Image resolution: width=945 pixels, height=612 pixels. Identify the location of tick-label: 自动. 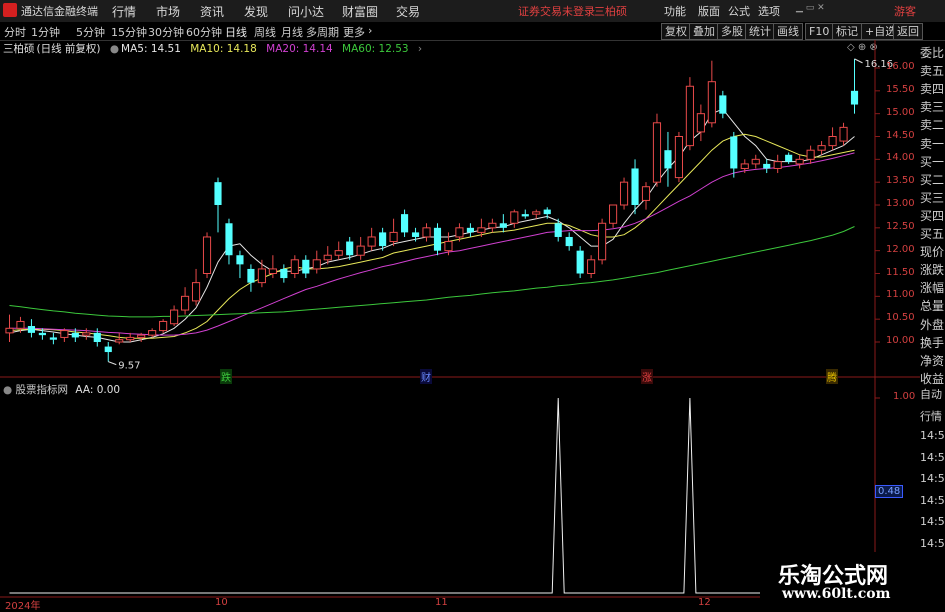
(931, 394).